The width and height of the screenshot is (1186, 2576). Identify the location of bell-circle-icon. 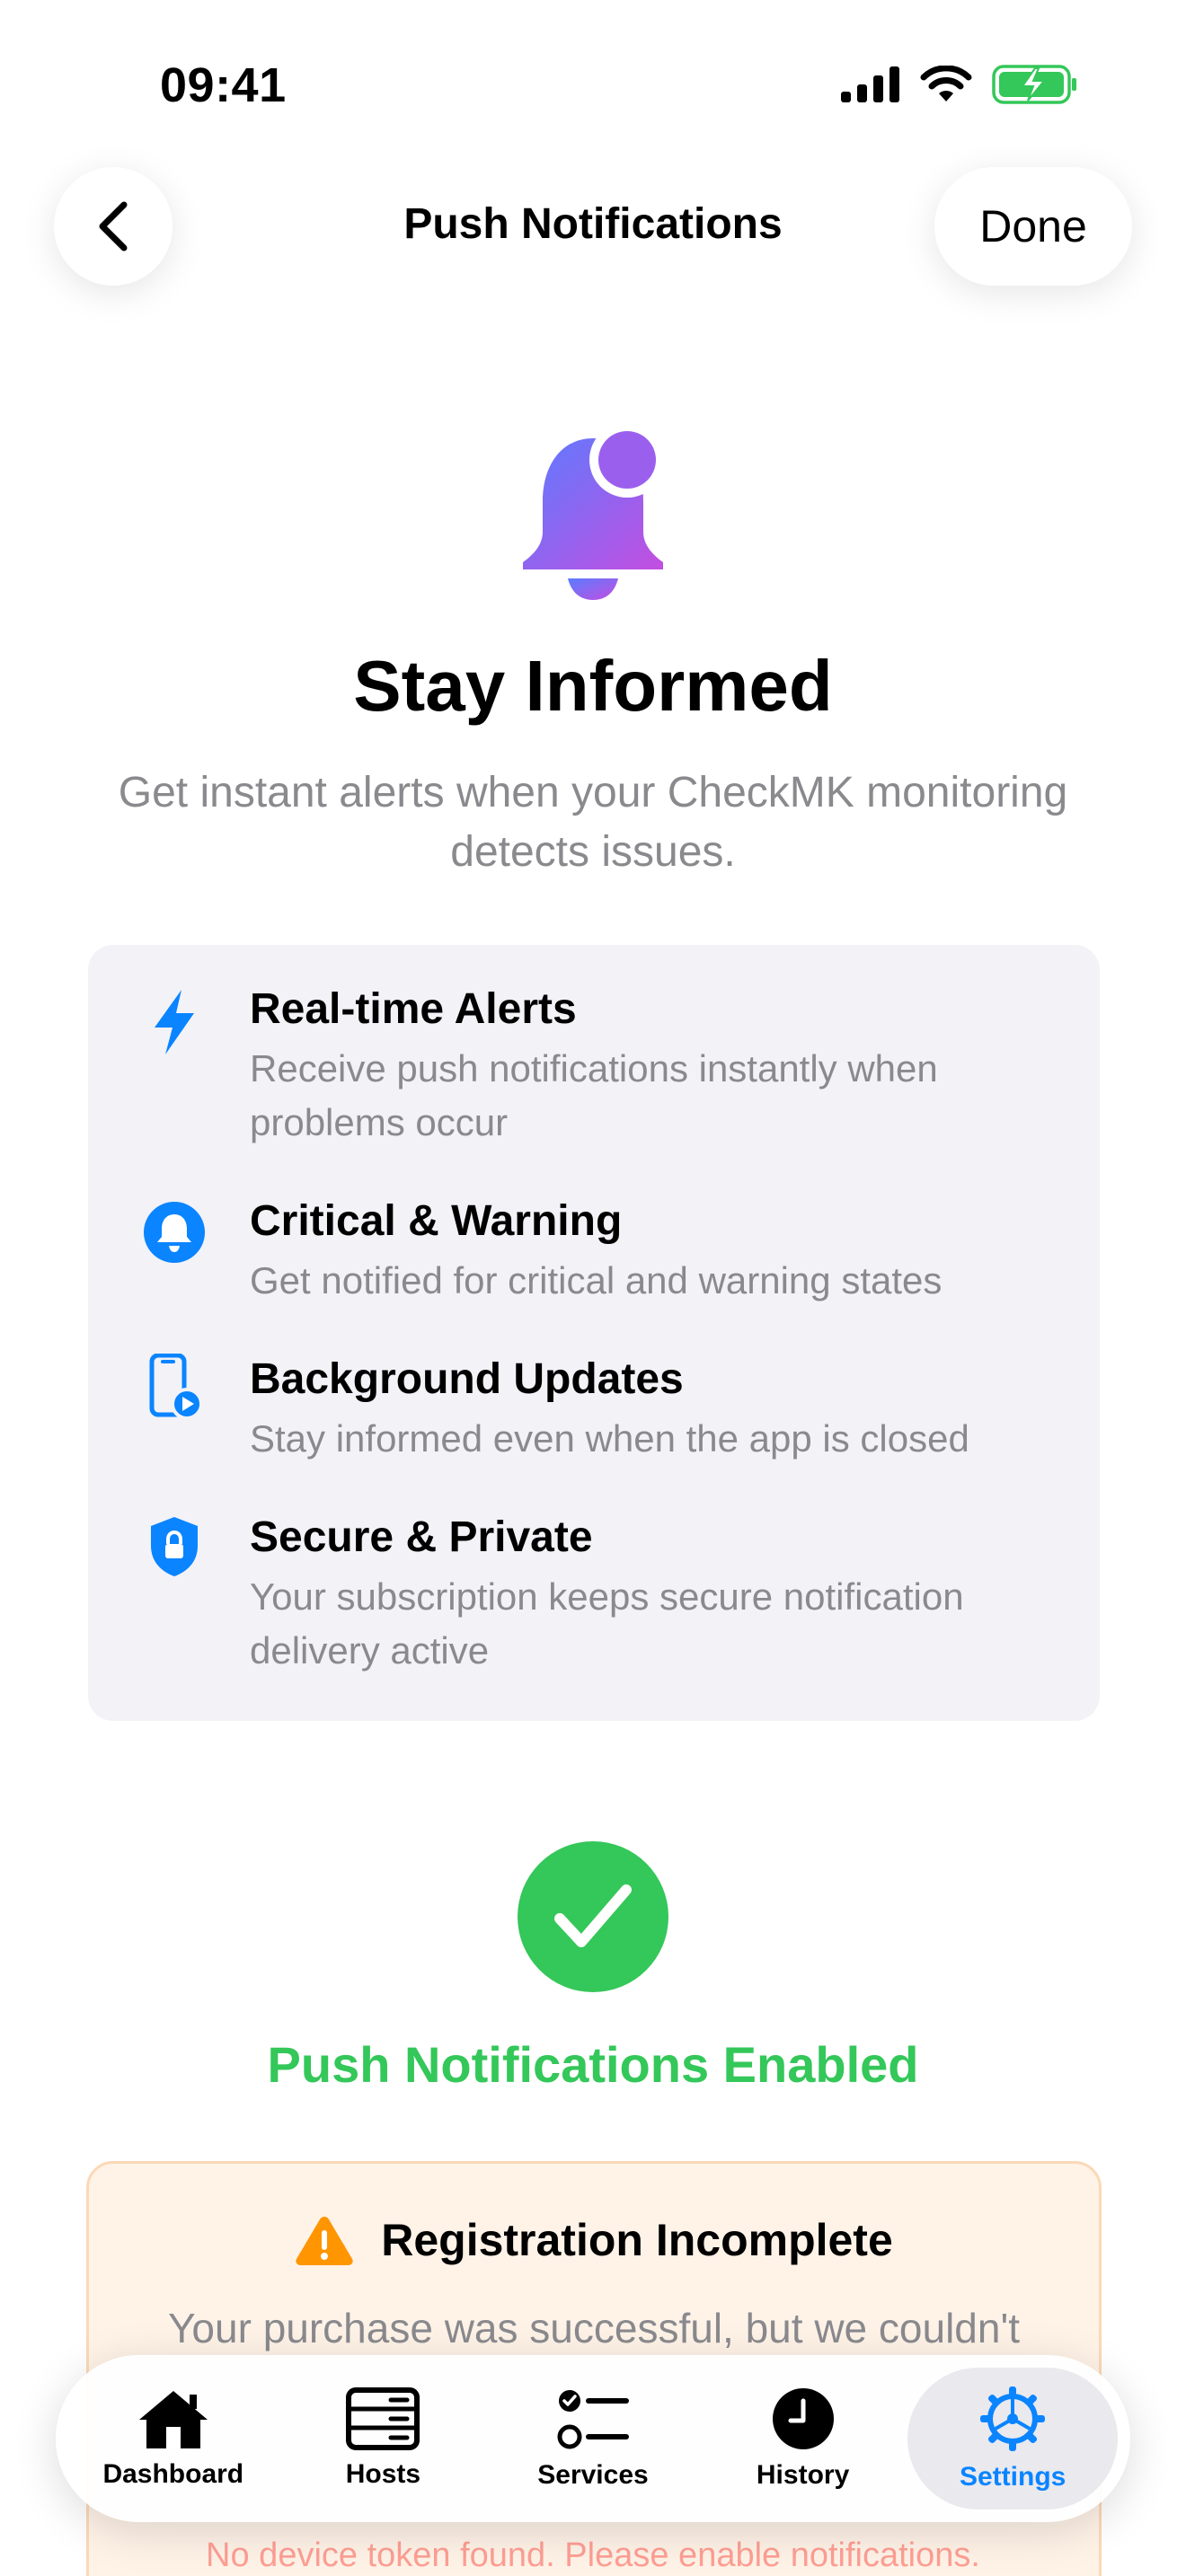
(174, 1232).